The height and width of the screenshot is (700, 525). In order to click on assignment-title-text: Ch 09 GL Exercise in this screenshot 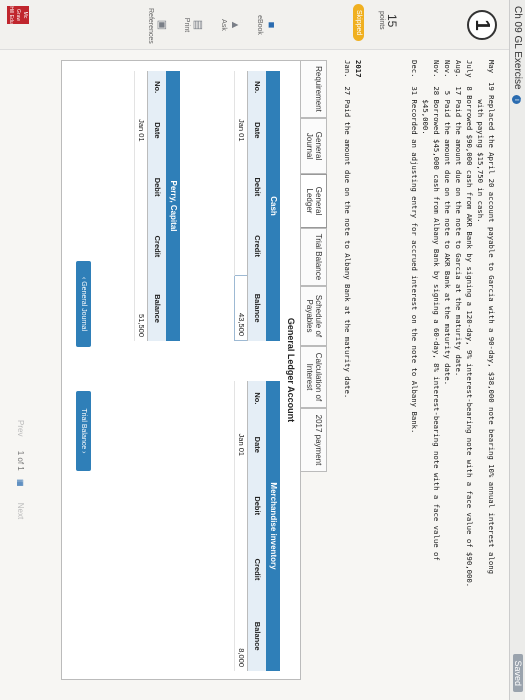, I will do `click(517, 48)`.